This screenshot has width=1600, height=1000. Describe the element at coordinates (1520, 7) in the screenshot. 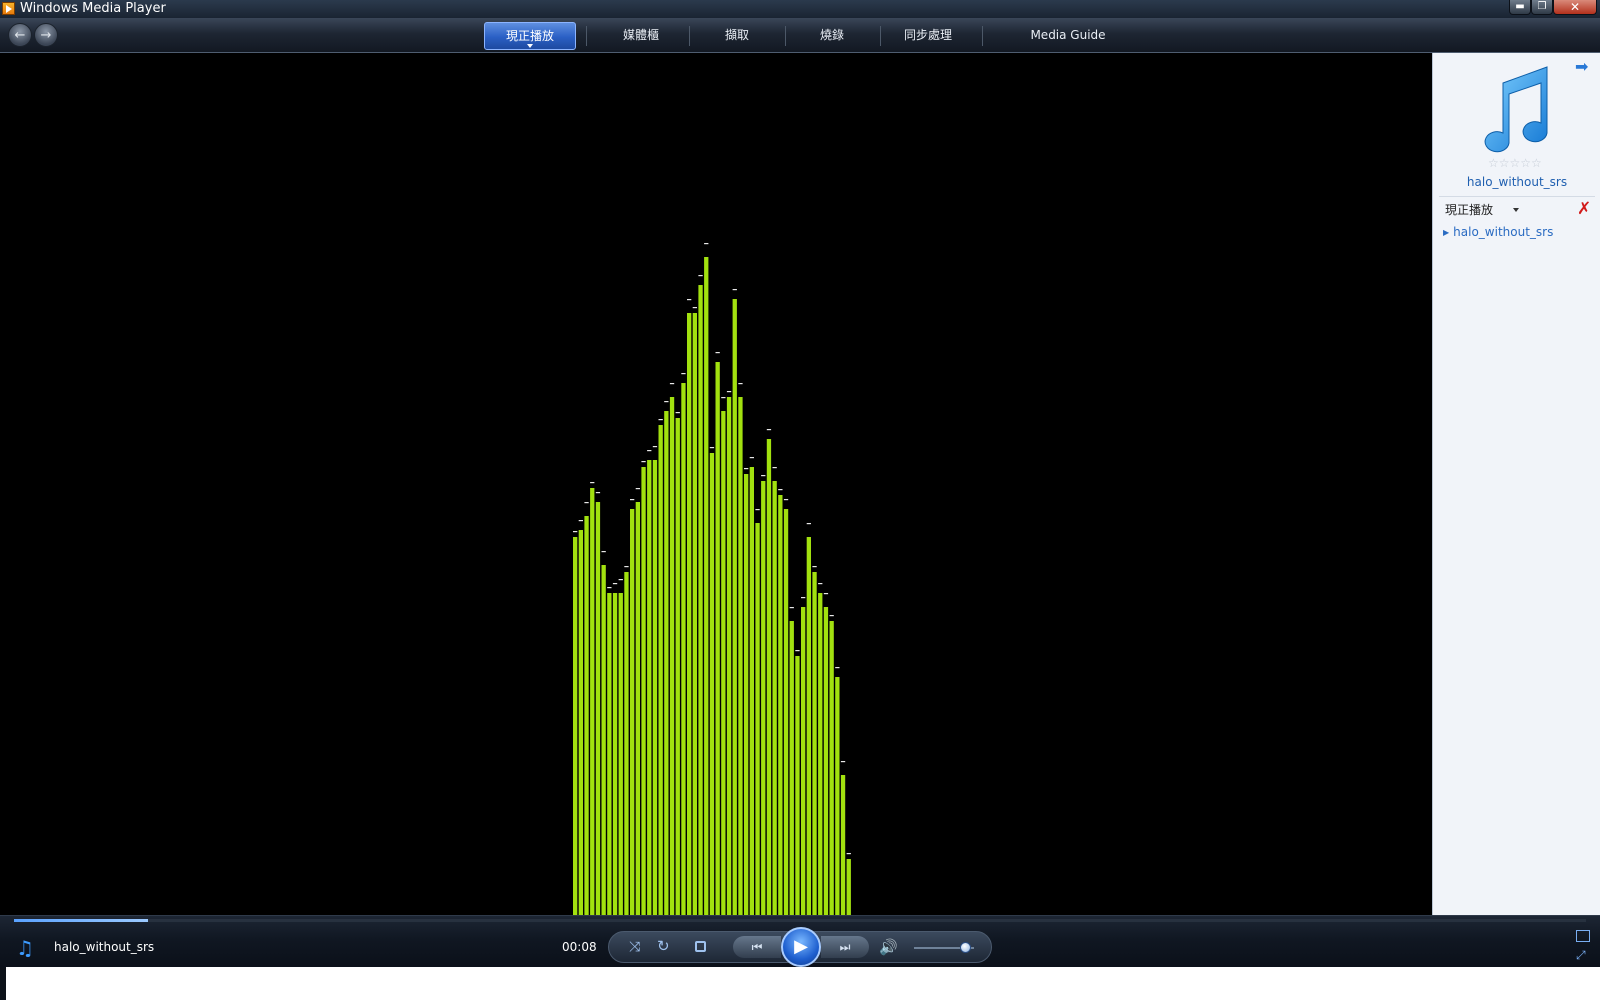

I see `minimize-button: ▬` at that location.